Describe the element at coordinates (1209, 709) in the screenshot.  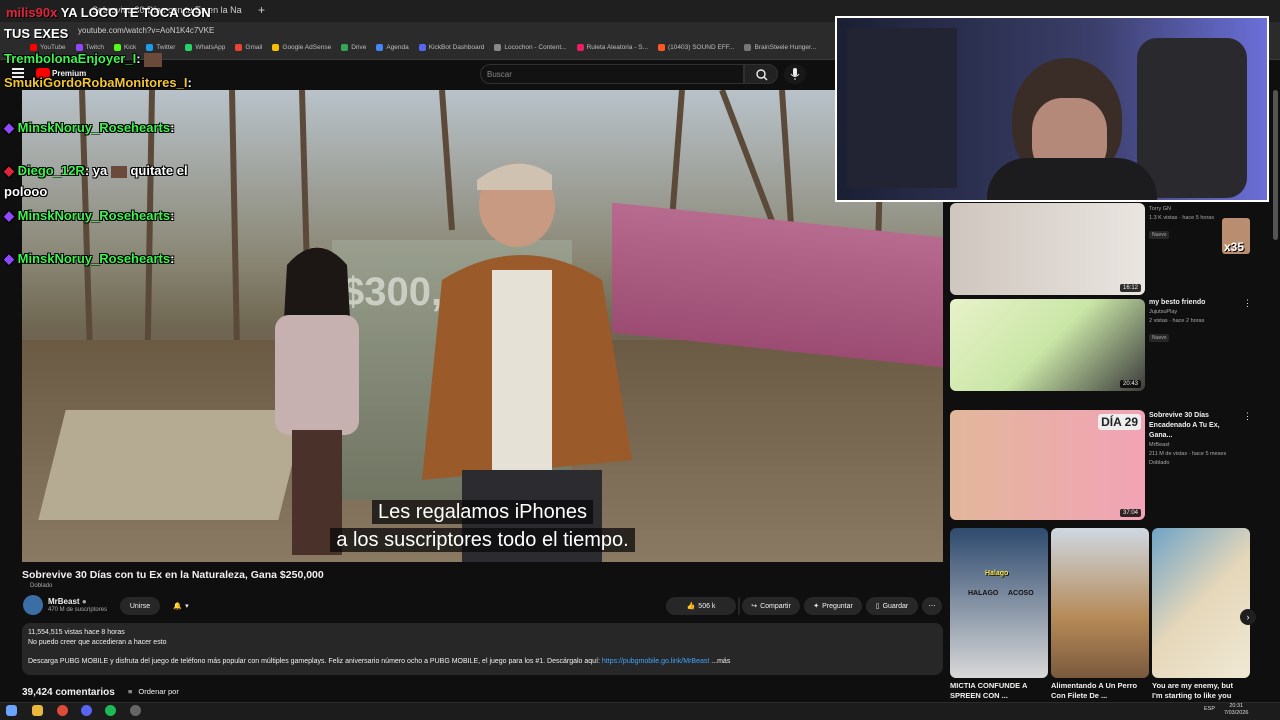
I see `language-indicator: ESP` at that location.